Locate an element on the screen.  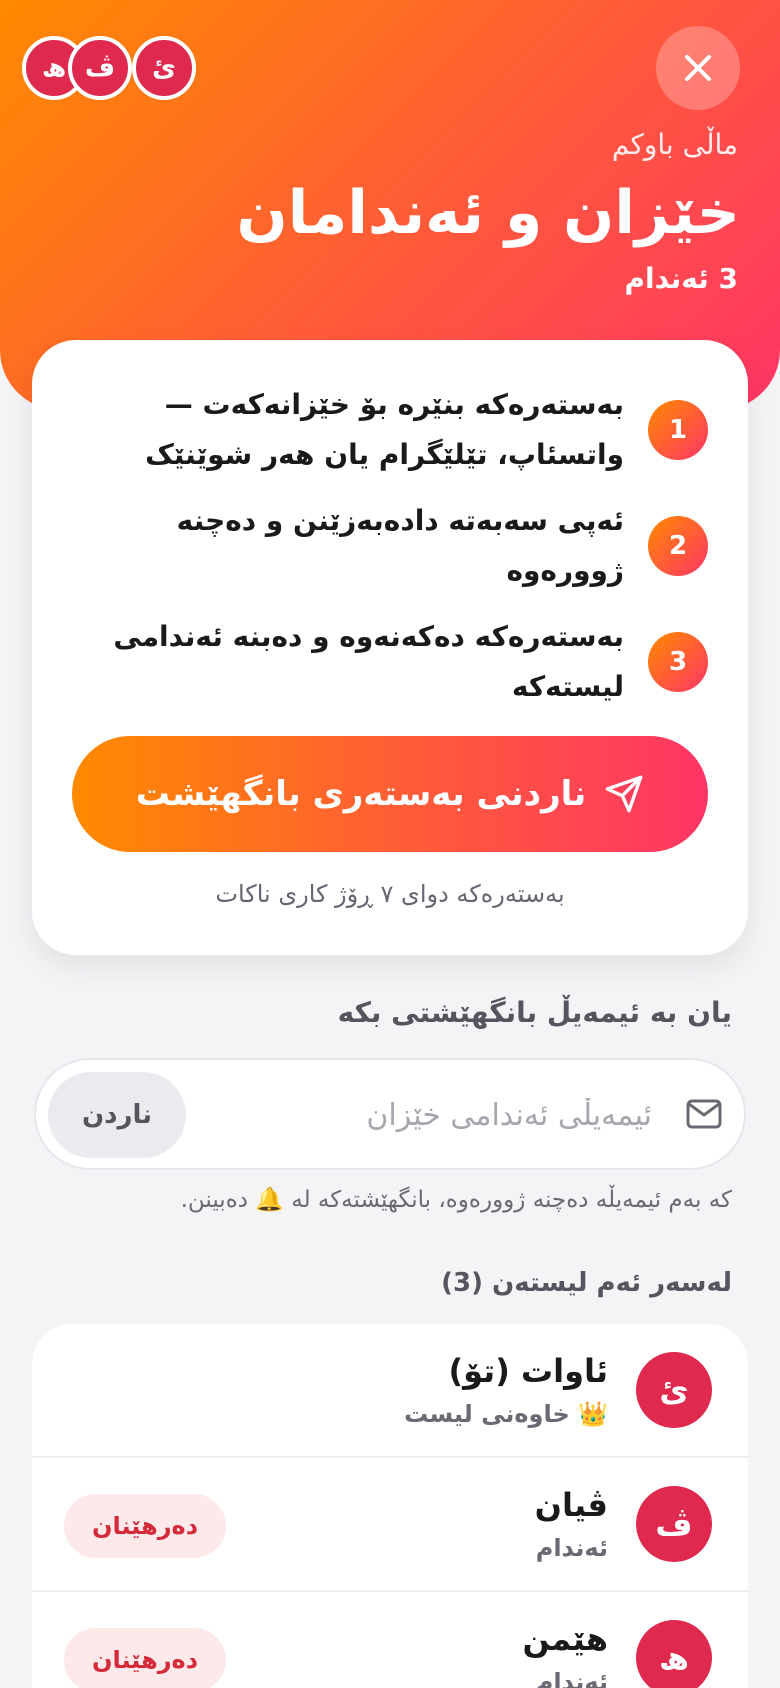
member-count: 3 ئەندام is located at coordinates (681, 278).